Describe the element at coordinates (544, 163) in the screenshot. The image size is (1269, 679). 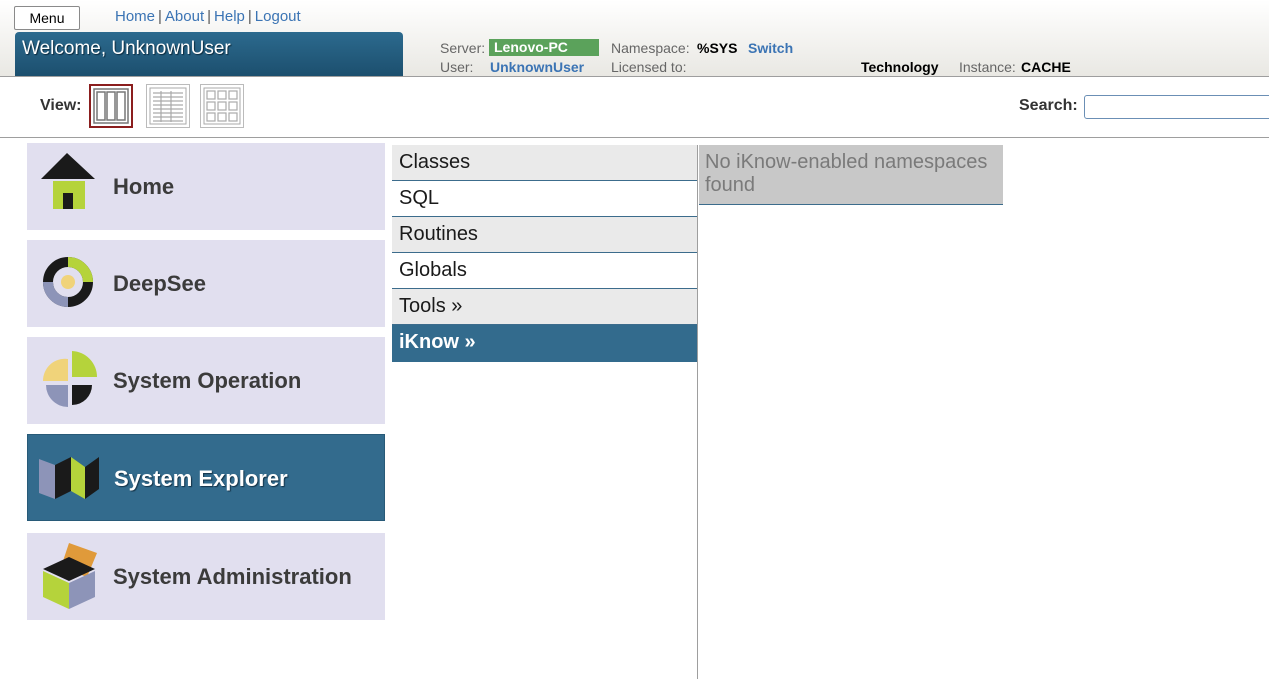
I see `submenu-item-classes: Classes` at that location.